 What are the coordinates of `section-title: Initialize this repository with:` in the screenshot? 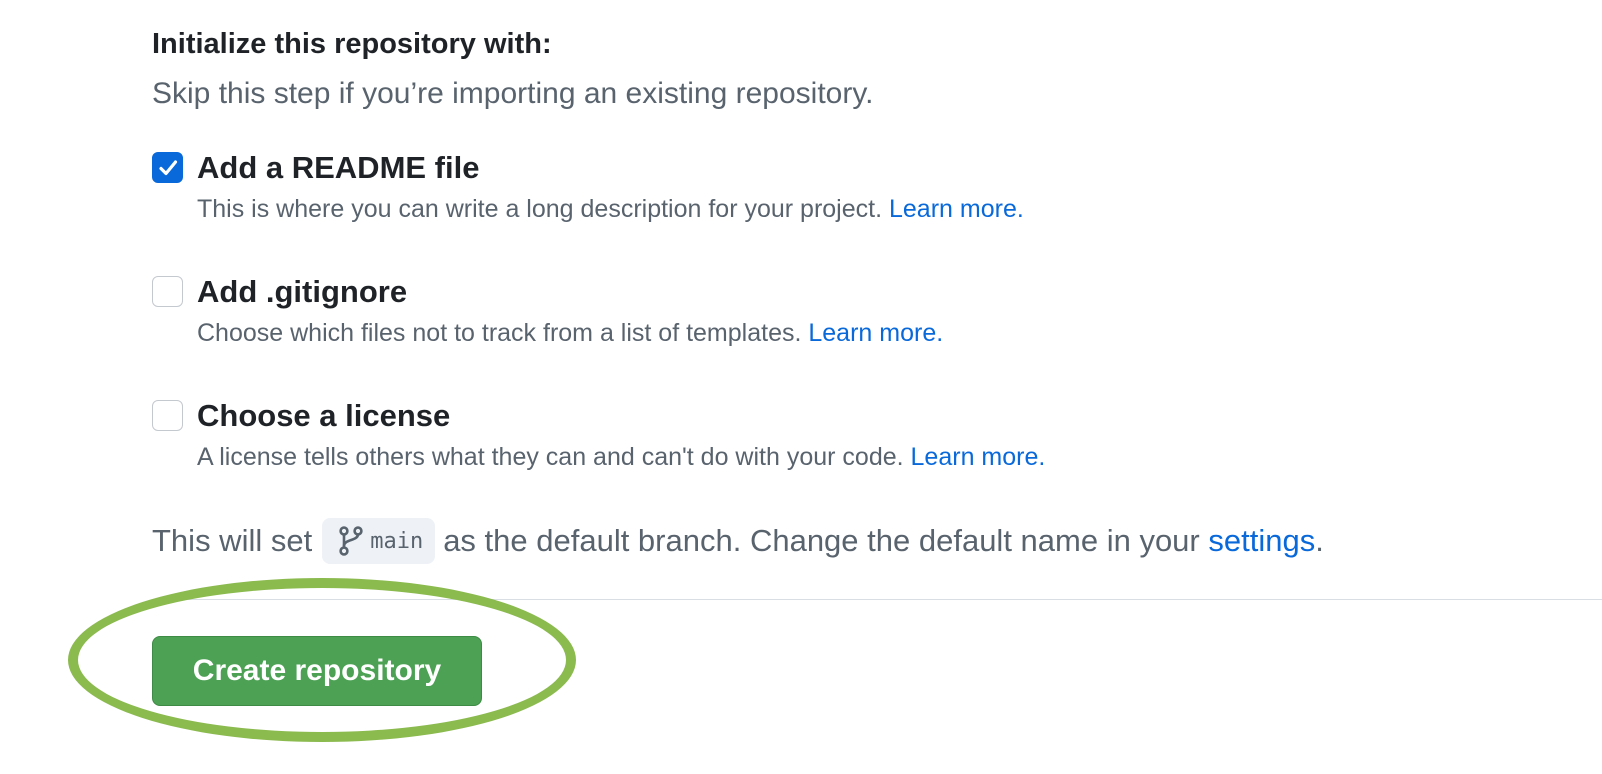 It's located at (352, 44).